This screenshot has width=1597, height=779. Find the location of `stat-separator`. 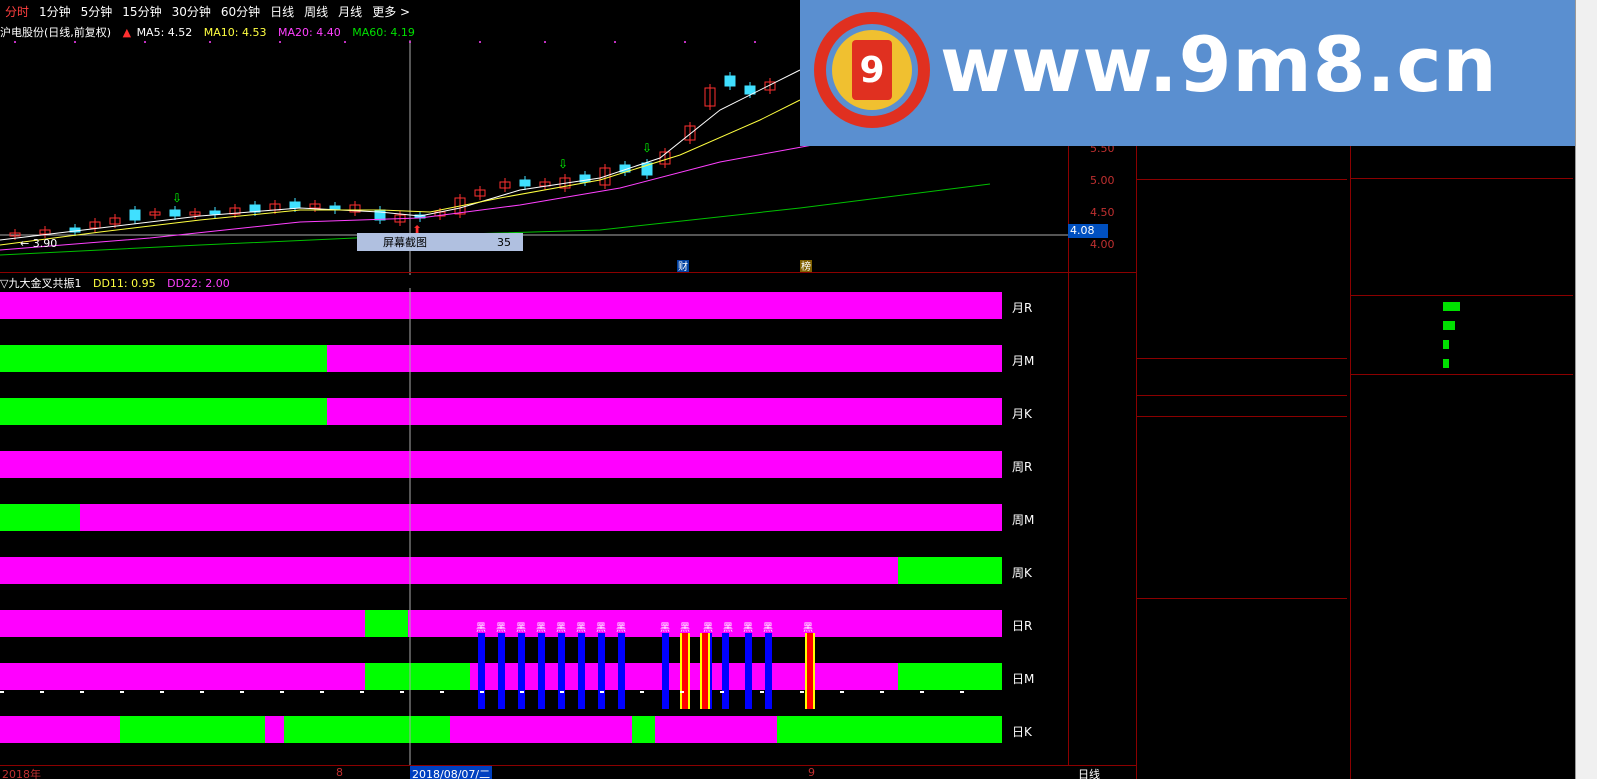

stat-separator is located at coordinates (1462, 295).